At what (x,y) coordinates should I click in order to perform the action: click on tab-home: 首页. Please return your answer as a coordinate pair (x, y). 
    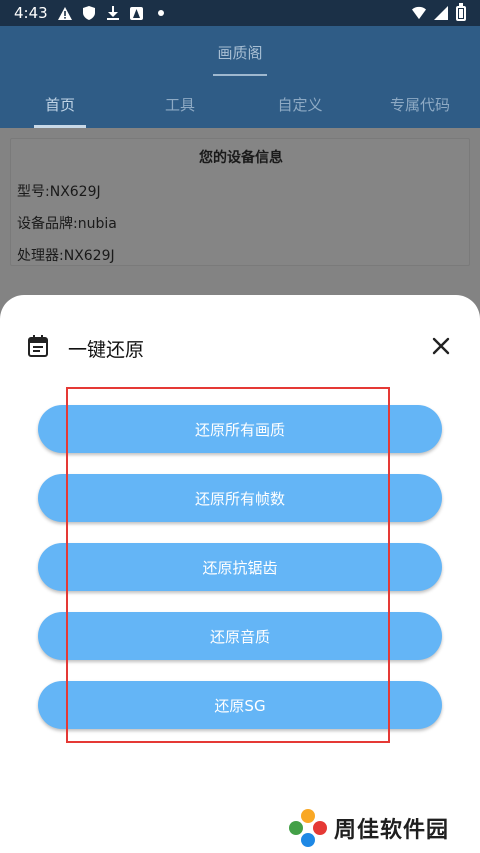
    Looking at the image, I should click on (60, 109).